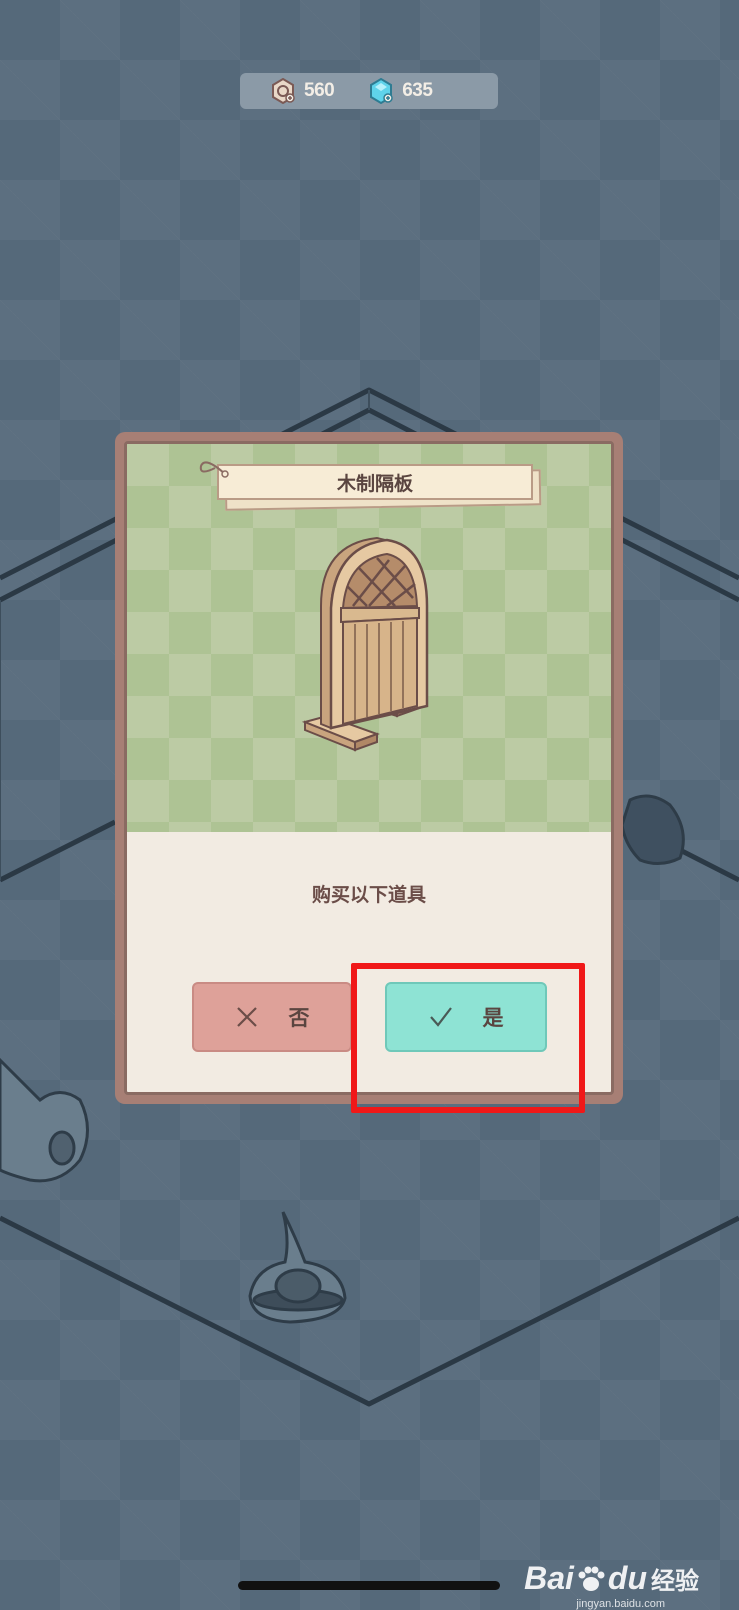  Describe the element at coordinates (381, 91) in the screenshot. I see `gem-icon` at that location.